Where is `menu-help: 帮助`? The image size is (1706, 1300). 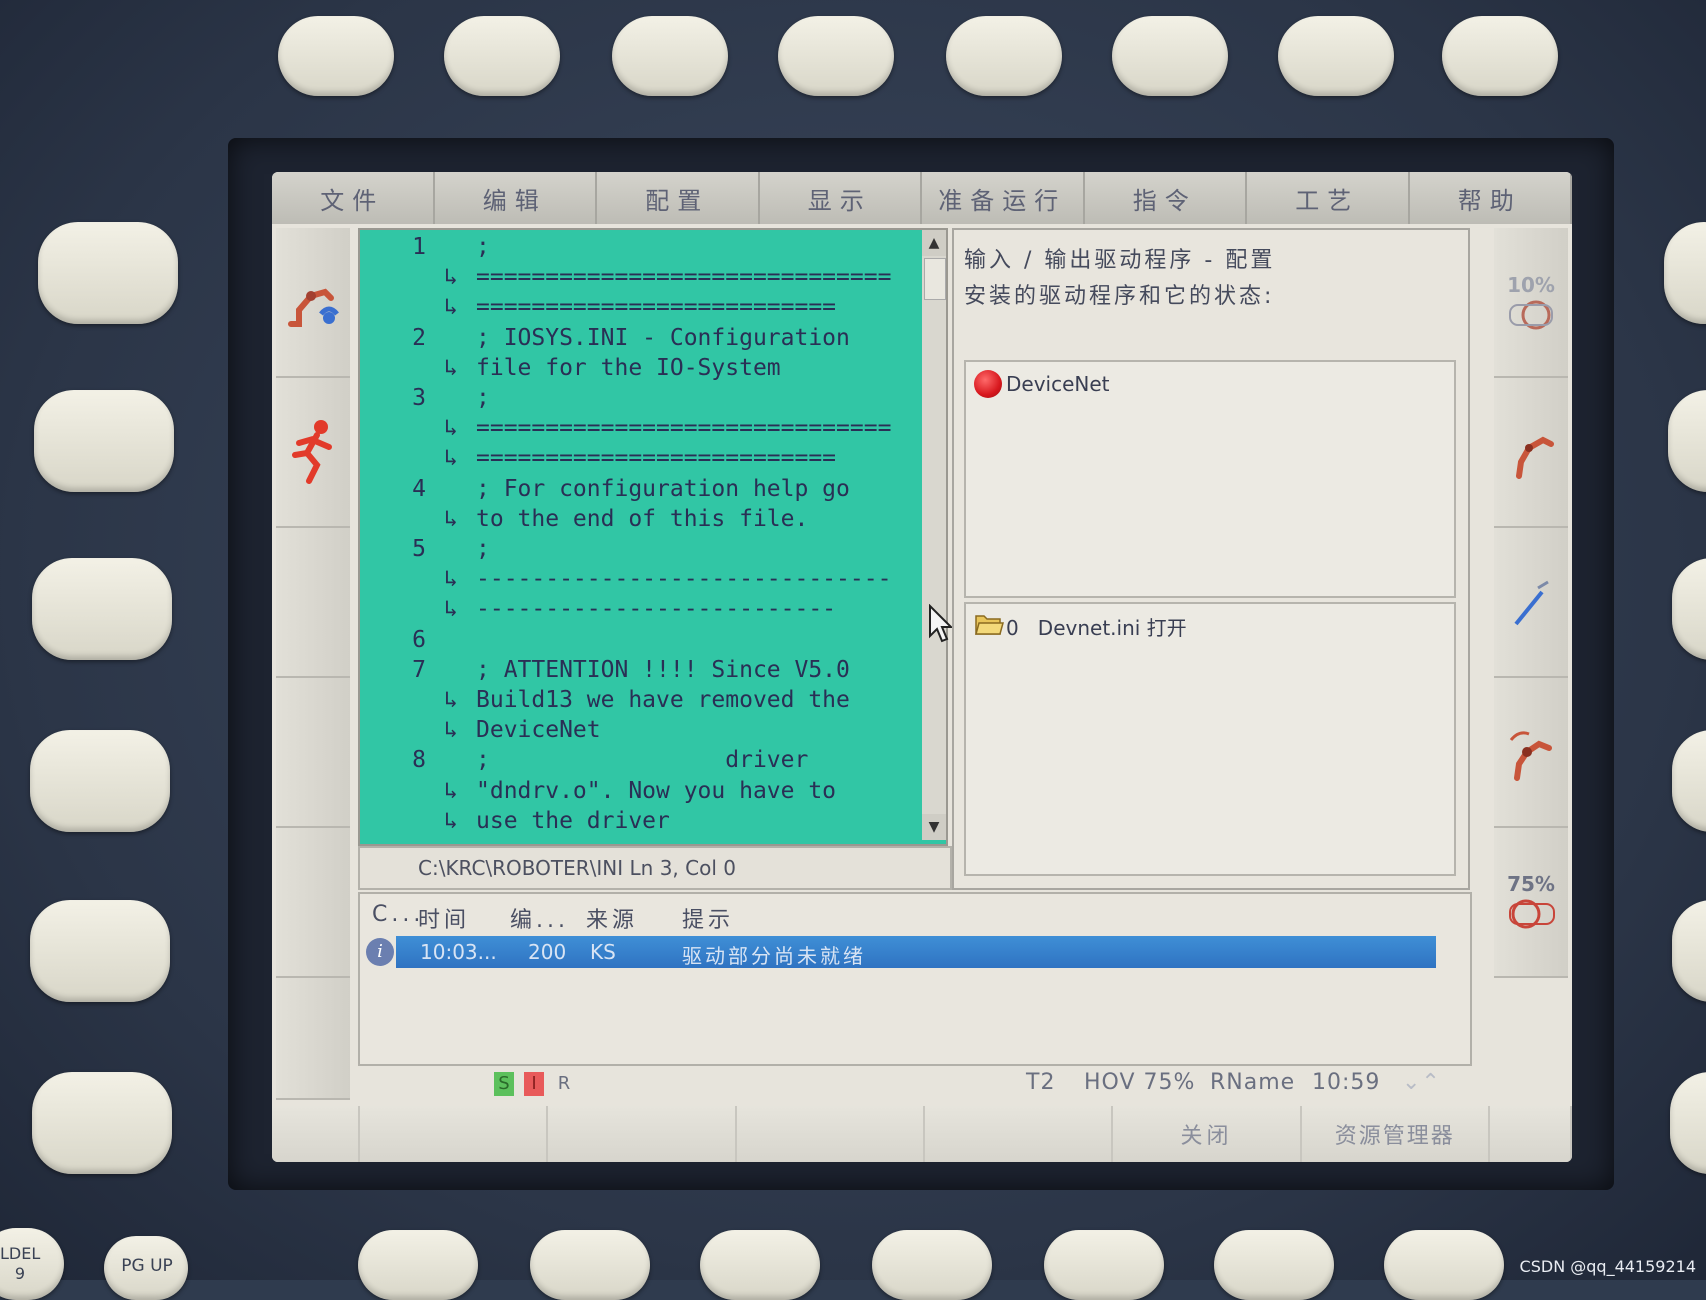 menu-help: 帮助 is located at coordinates (1490, 198).